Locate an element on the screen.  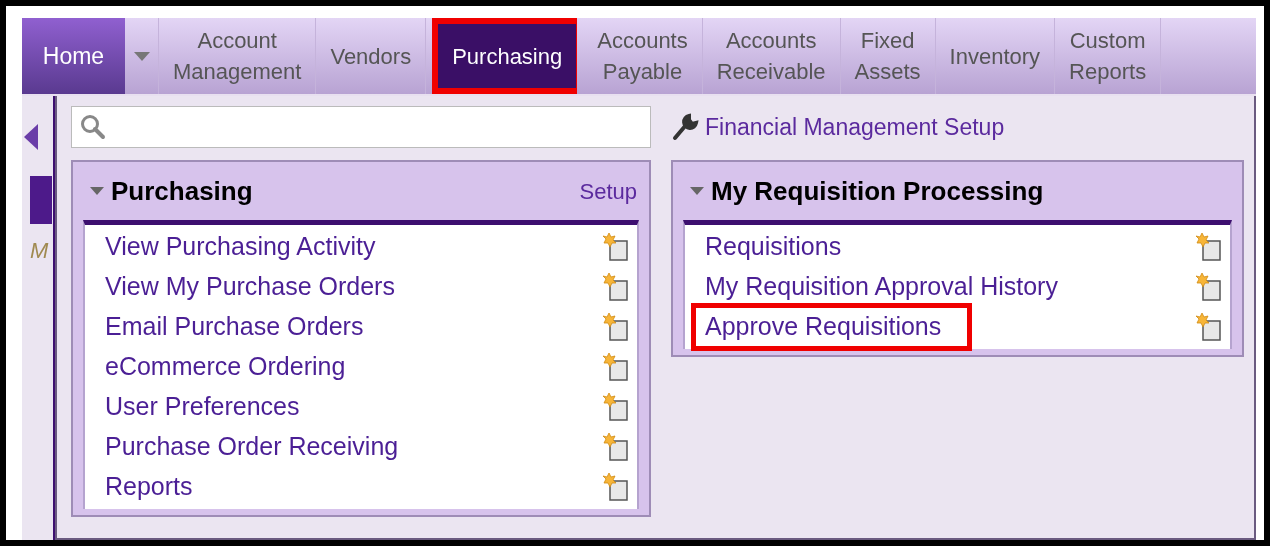
nav-tab: Inventory is located at coordinates (995, 56).